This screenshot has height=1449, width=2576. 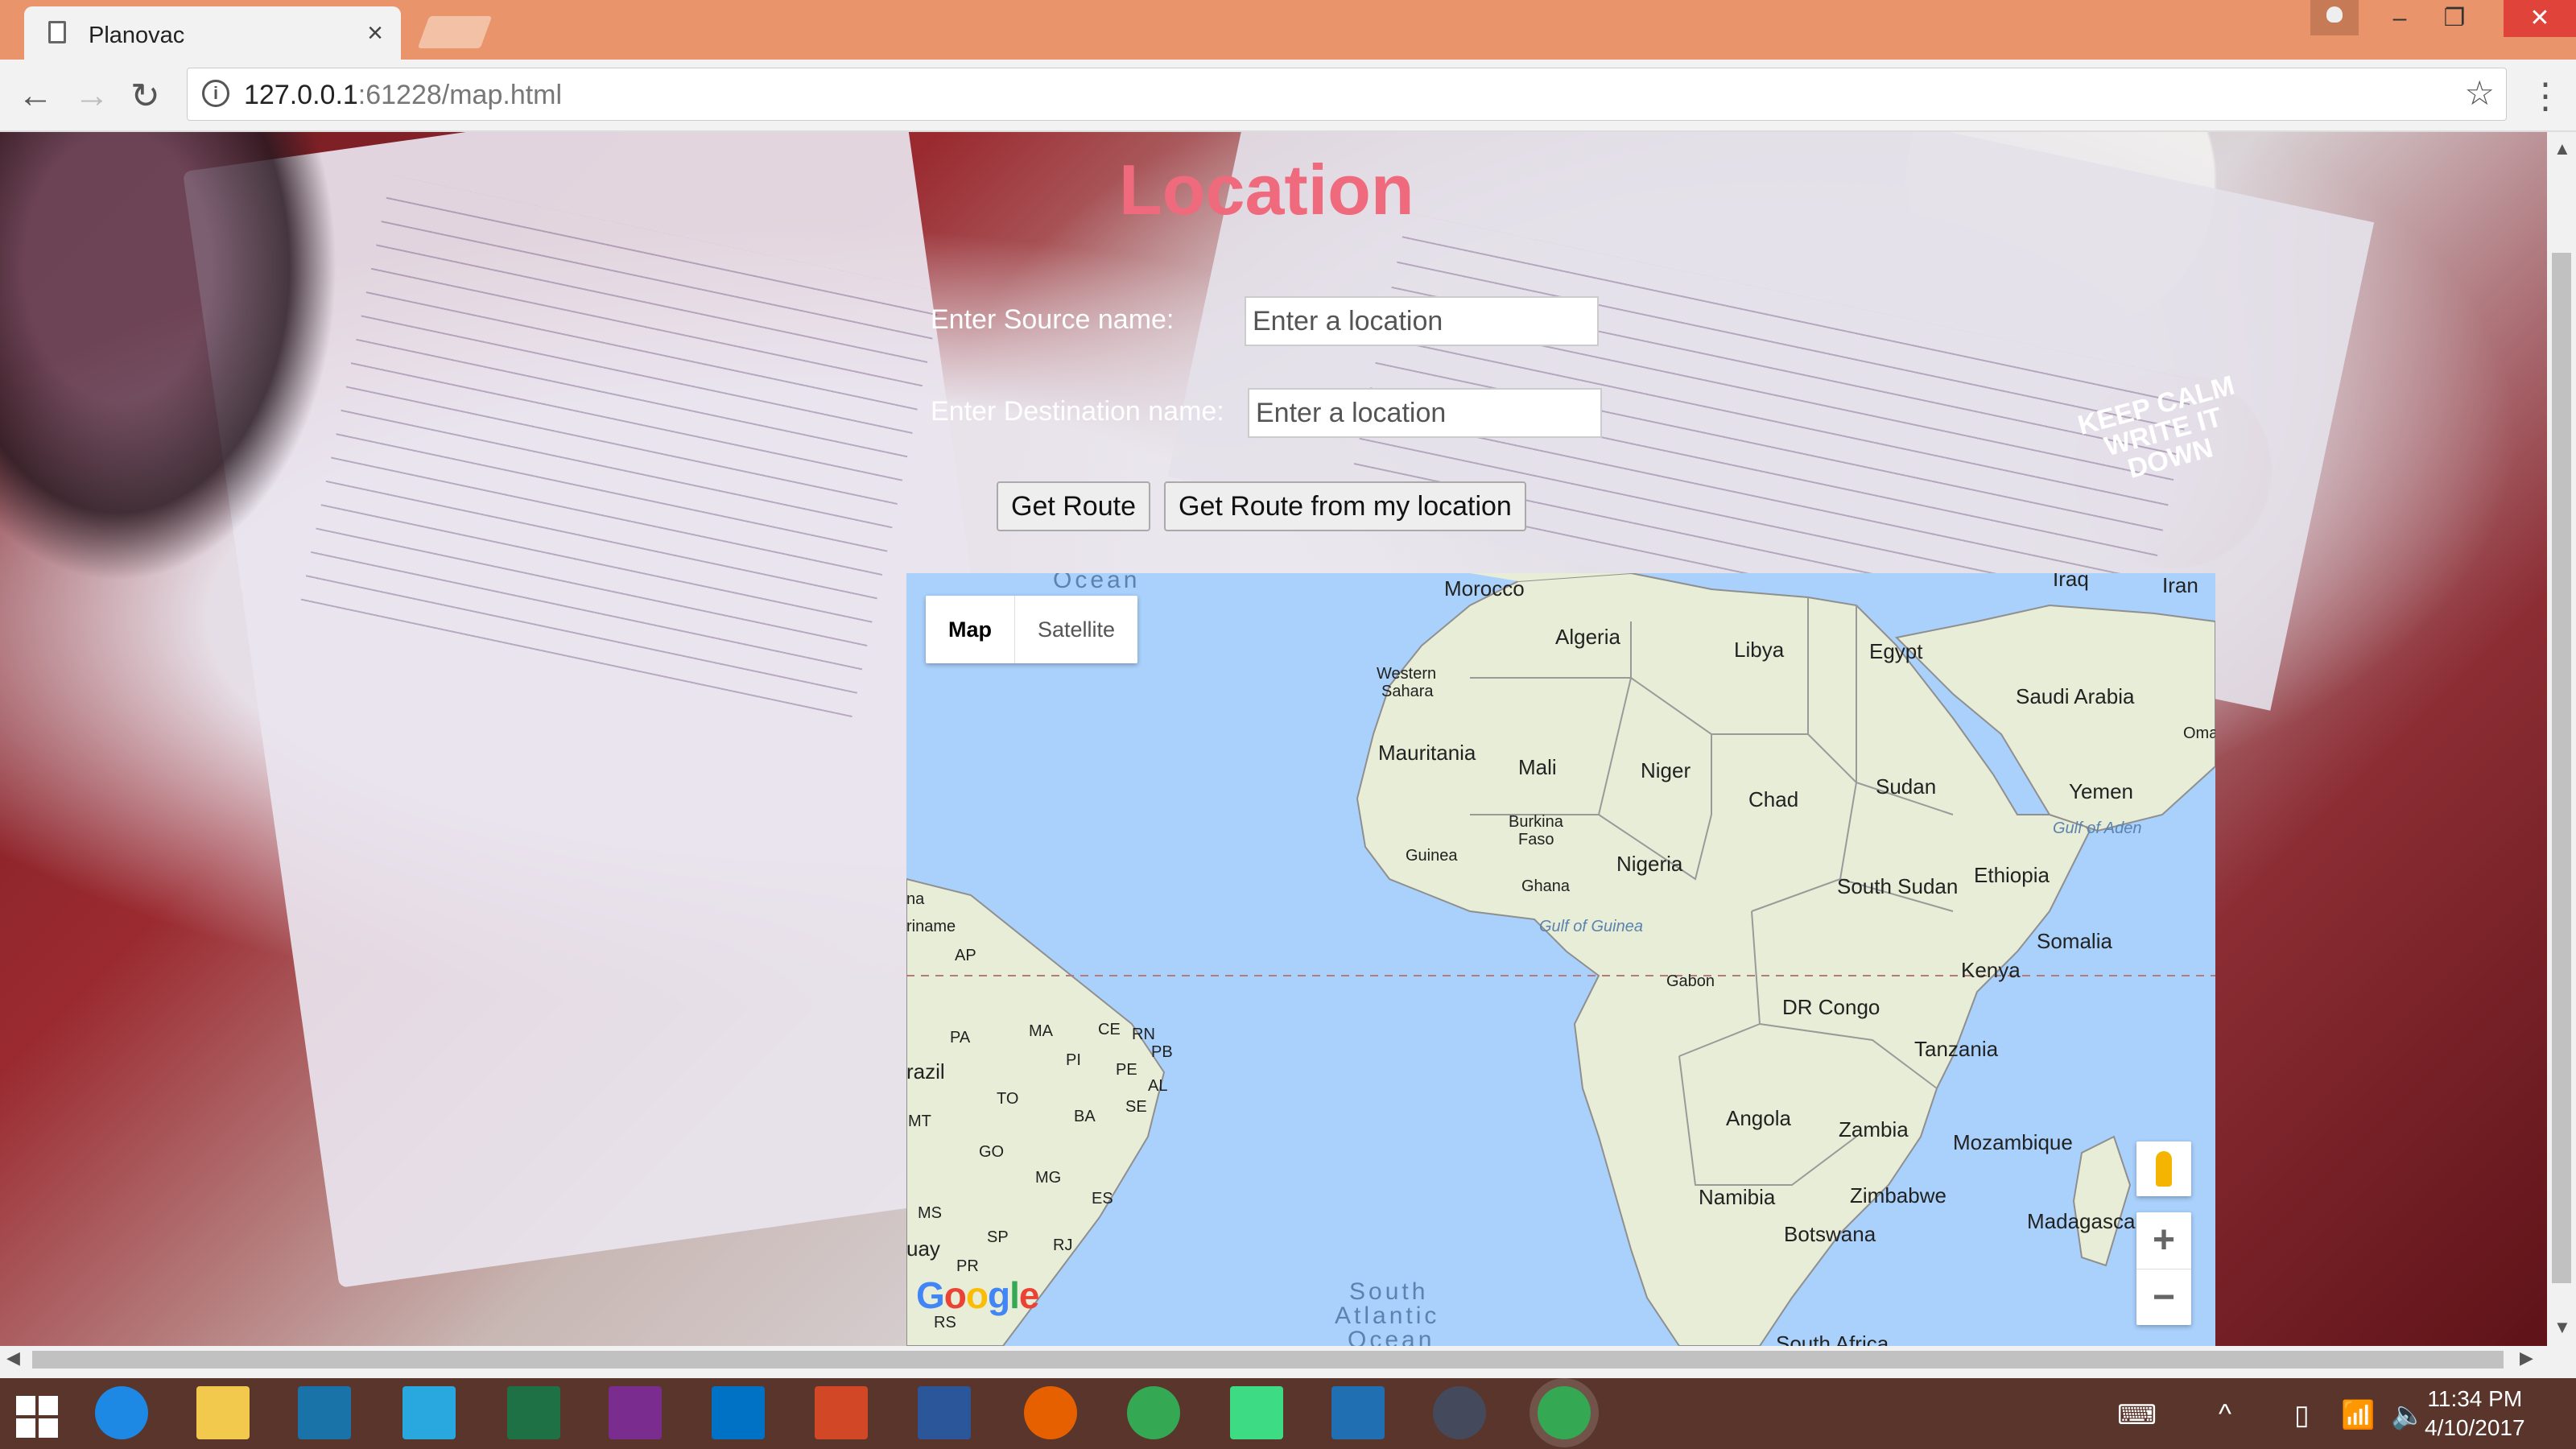 I want to click on map-label: Angola, so click(x=1758, y=1118).